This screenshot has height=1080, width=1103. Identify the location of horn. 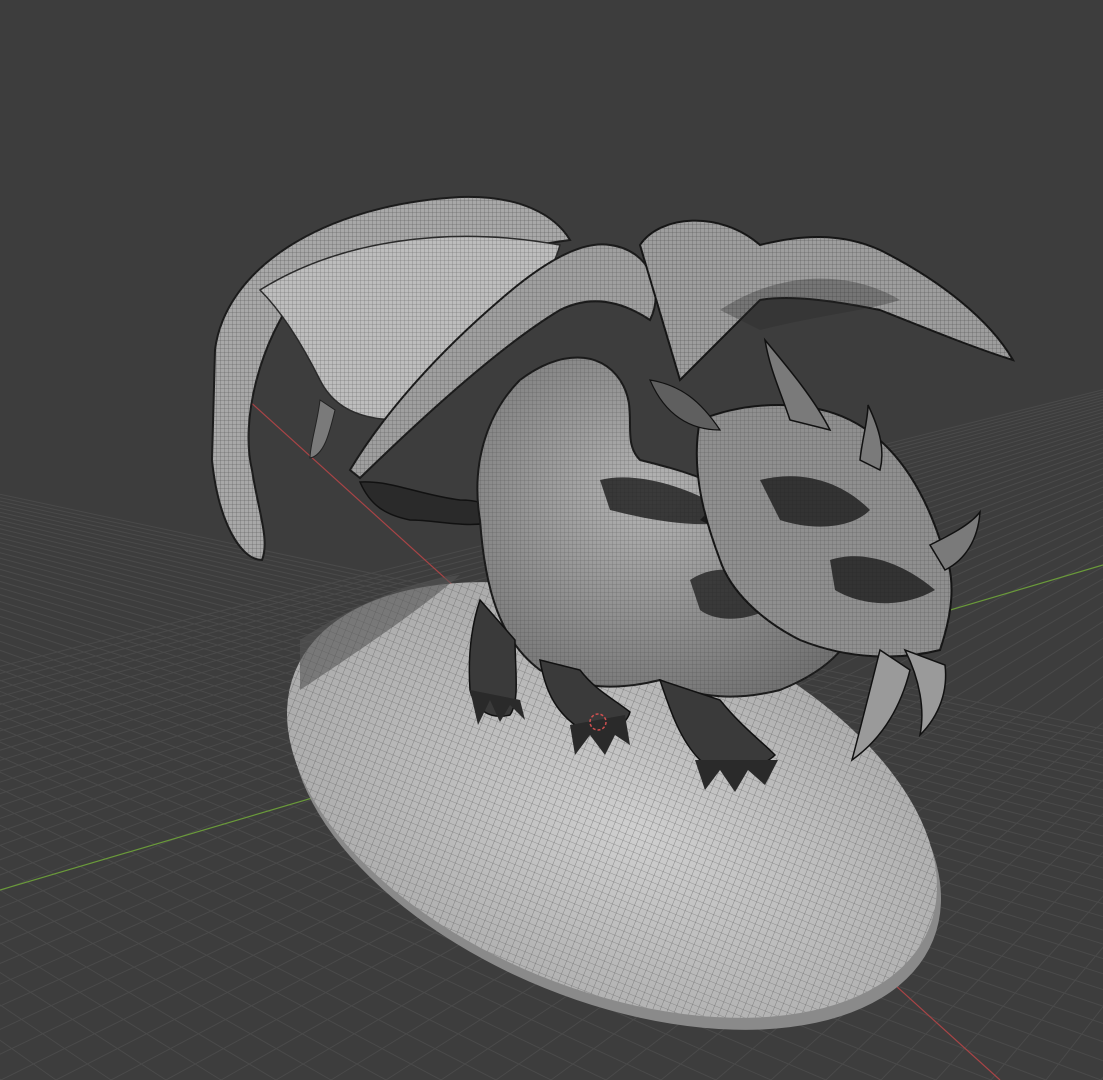
(871, 438).